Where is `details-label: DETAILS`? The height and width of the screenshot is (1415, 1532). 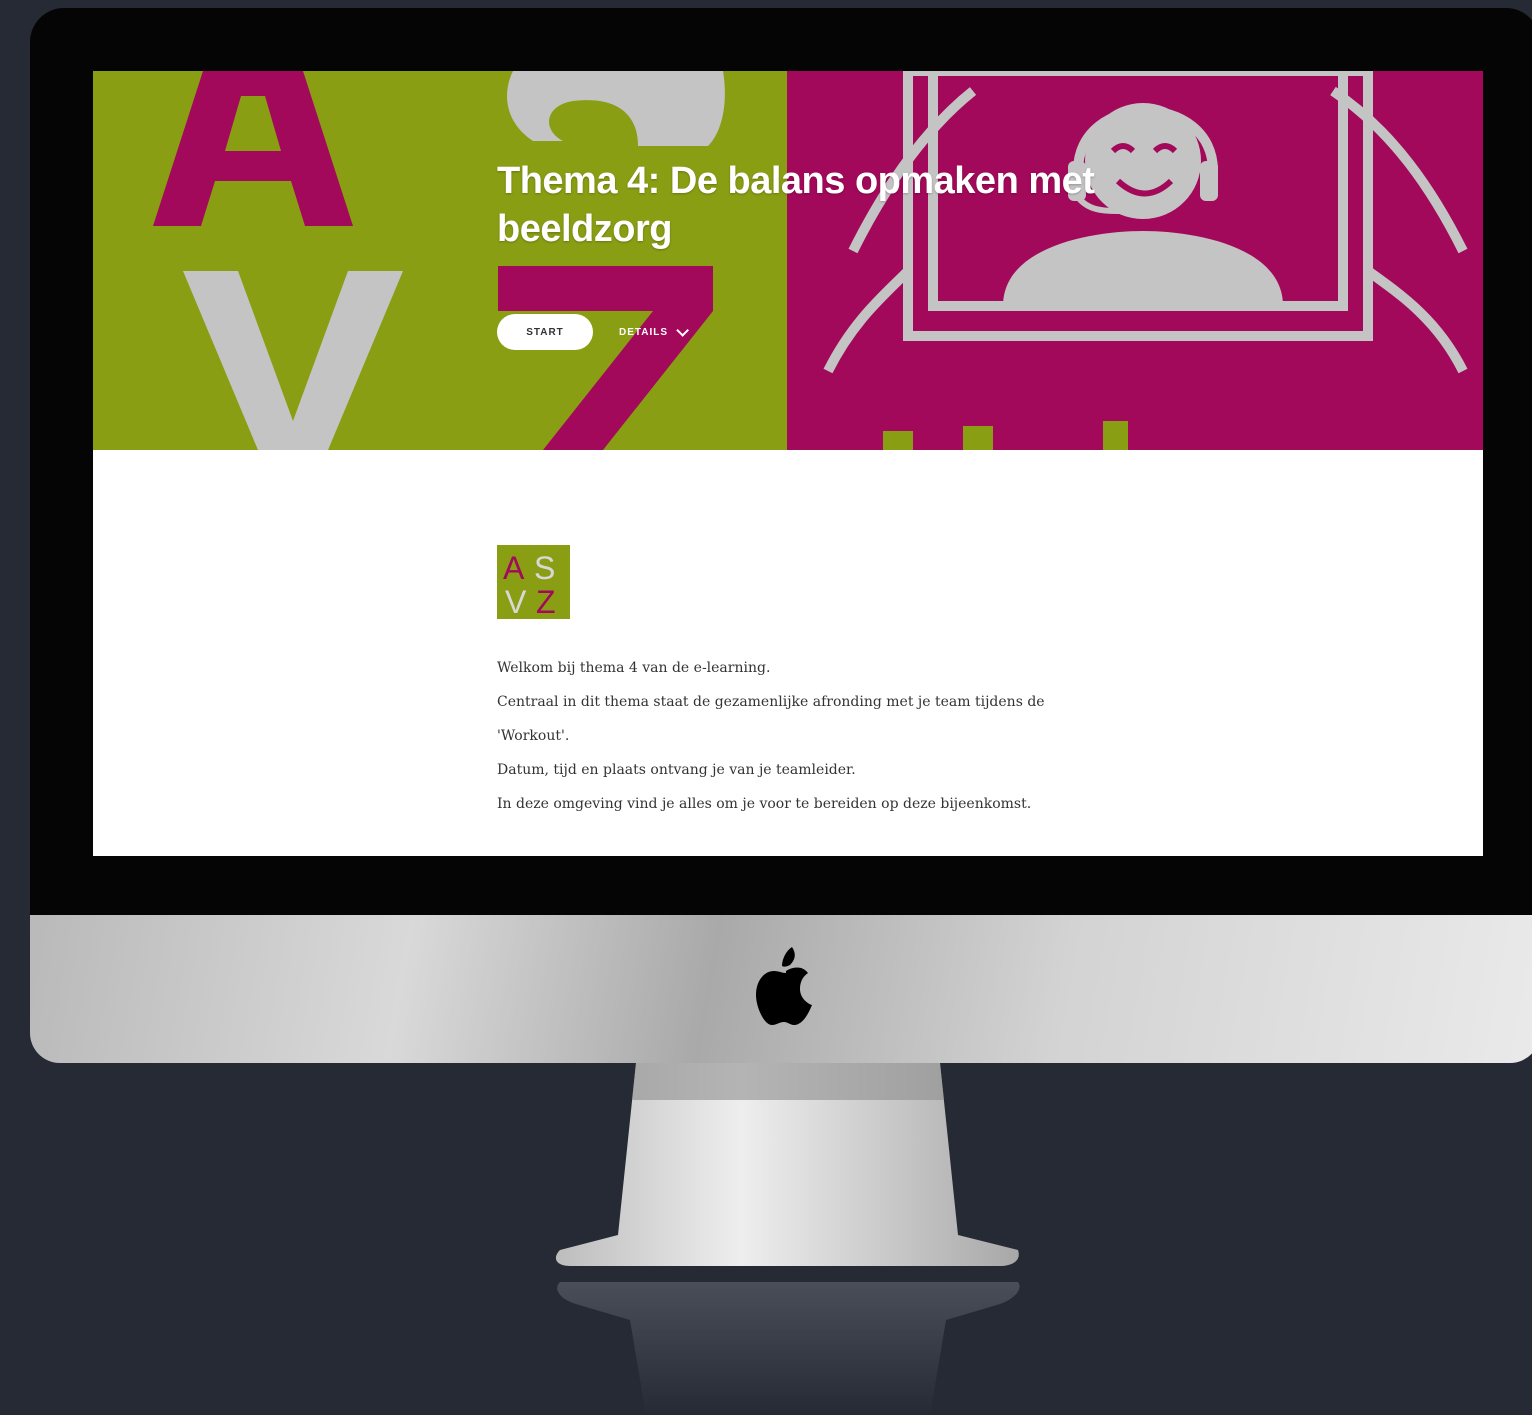
details-label: DETAILS is located at coordinates (644, 332).